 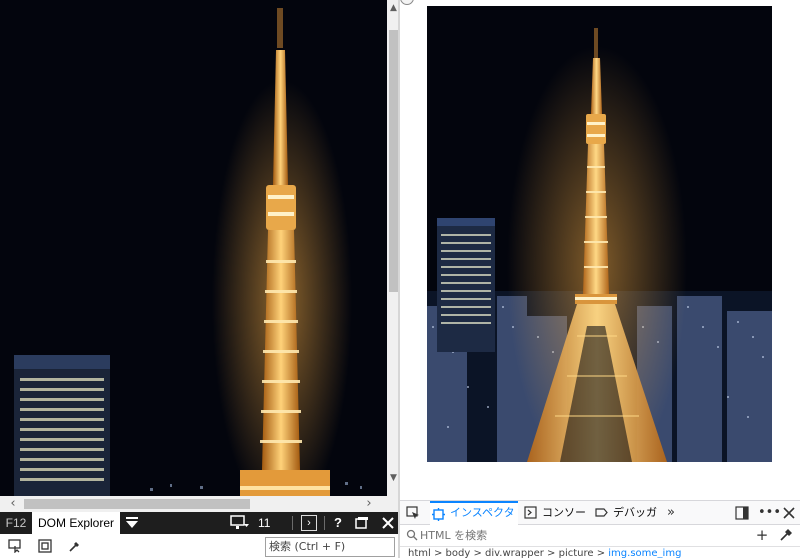 What do you see at coordinates (786, 535) in the screenshot?
I see `eyedropper-icon` at bounding box center [786, 535].